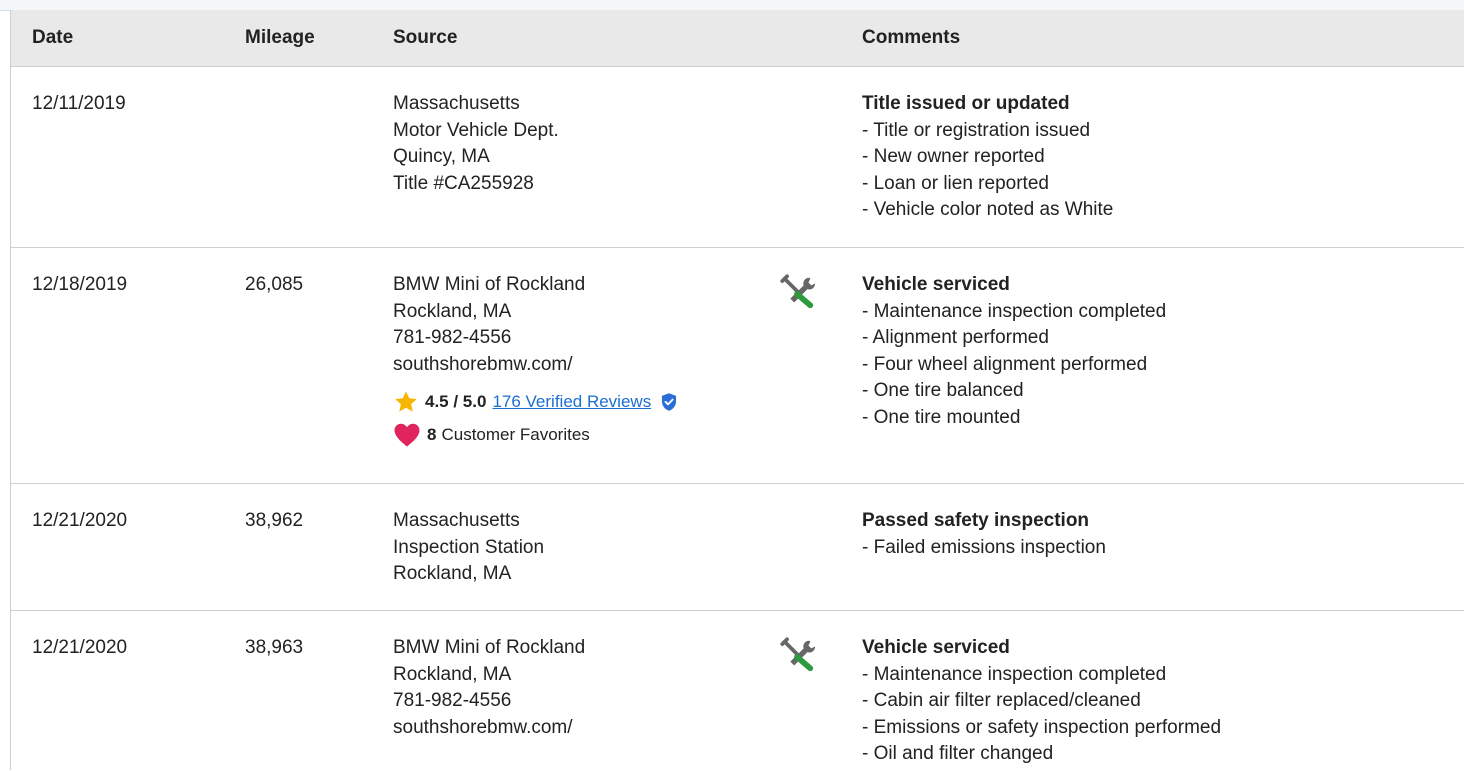  Describe the element at coordinates (941, 417) in the screenshot. I see `comment-item: - One tire mounted` at that location.